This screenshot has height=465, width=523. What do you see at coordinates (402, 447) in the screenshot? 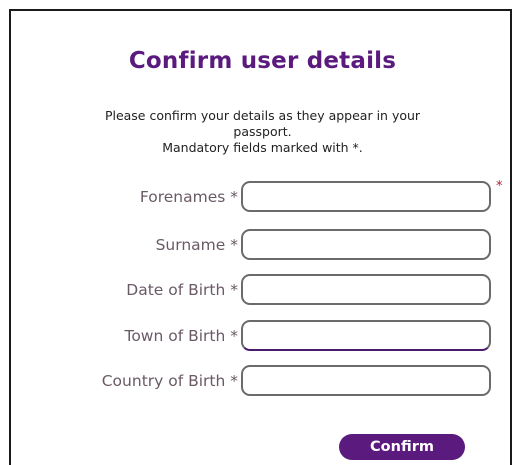
I see `confirm-button: Confirm` at bounding box center [402, 447].